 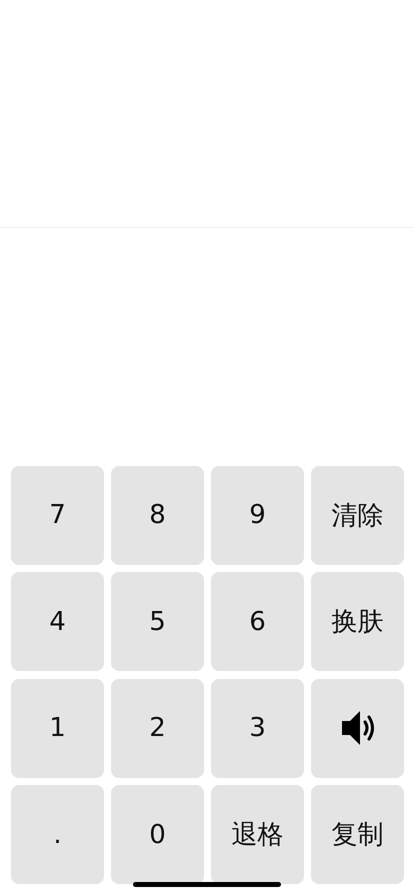 I want to click on keypad-key: 清除, so click(x=357, y=515).